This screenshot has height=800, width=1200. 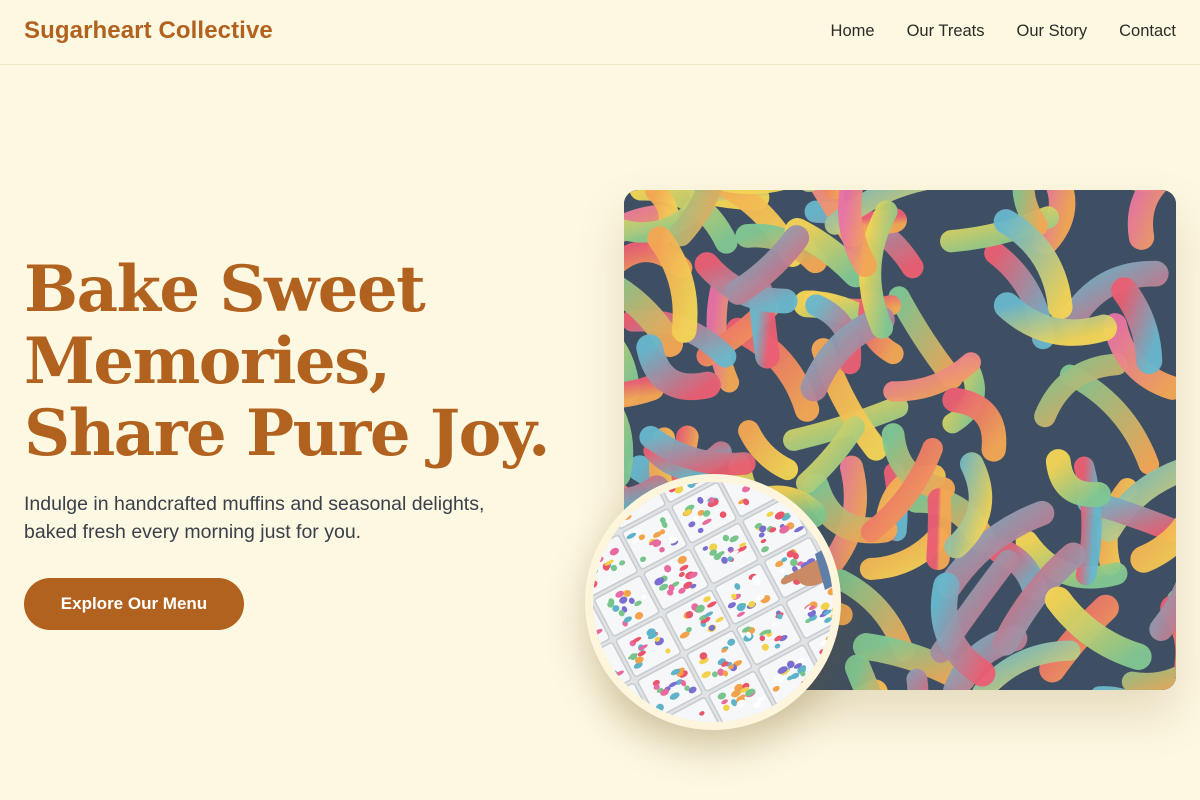 What do you see at coordinates (148, 31) in the screenshot?
I see `brand-logo: Sugarheart Collective` at bounding box center [148, 31].